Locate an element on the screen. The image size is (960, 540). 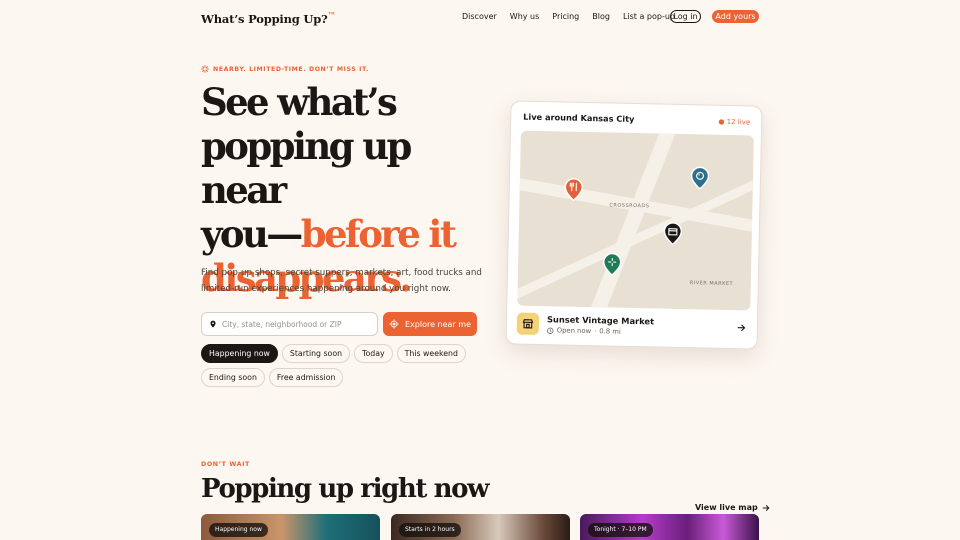
hero-eyebrow: NEARBY. LIMITED-TIME. DON’T MISS IT. is located at coordinates (285, 69).